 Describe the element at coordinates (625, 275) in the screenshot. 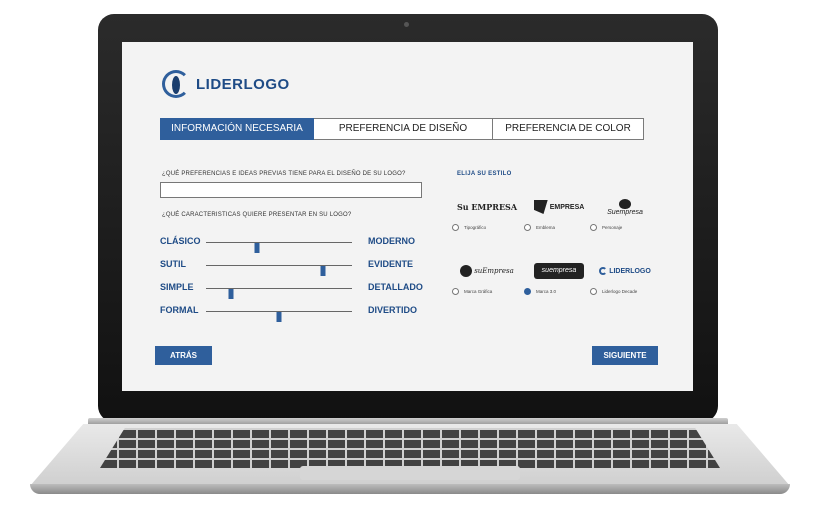

I see `style-option-liderlogo-decade: LIDERLOGO Liderlogo Decade` at that location.